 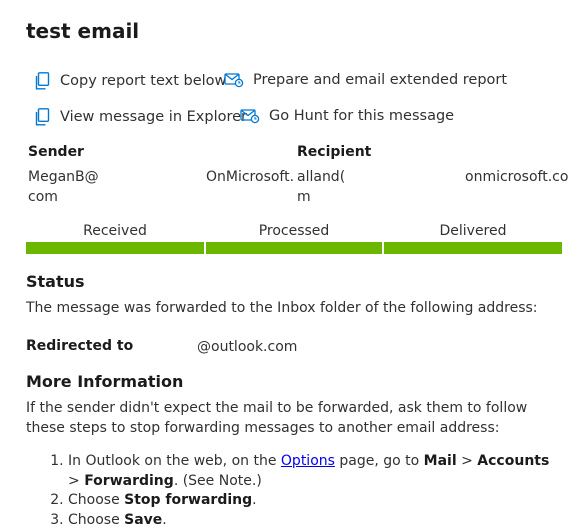 I want to click on hunt-mail-icon, so click(x=250, y=116).